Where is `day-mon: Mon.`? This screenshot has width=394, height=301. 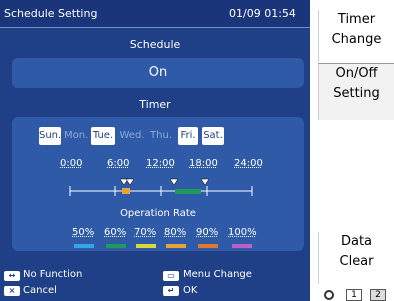 day-mon: Mon. is located at coordinates (76, 136).